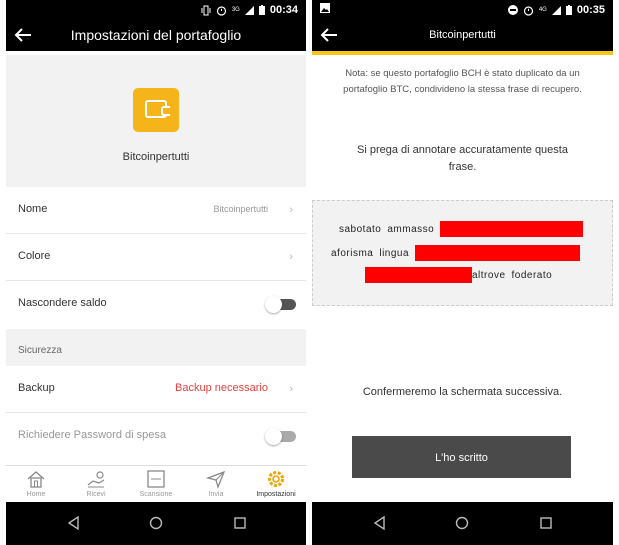 The width and height of the screenshot is (619, 545). I want to click on scan-icon, so click(156, 479).